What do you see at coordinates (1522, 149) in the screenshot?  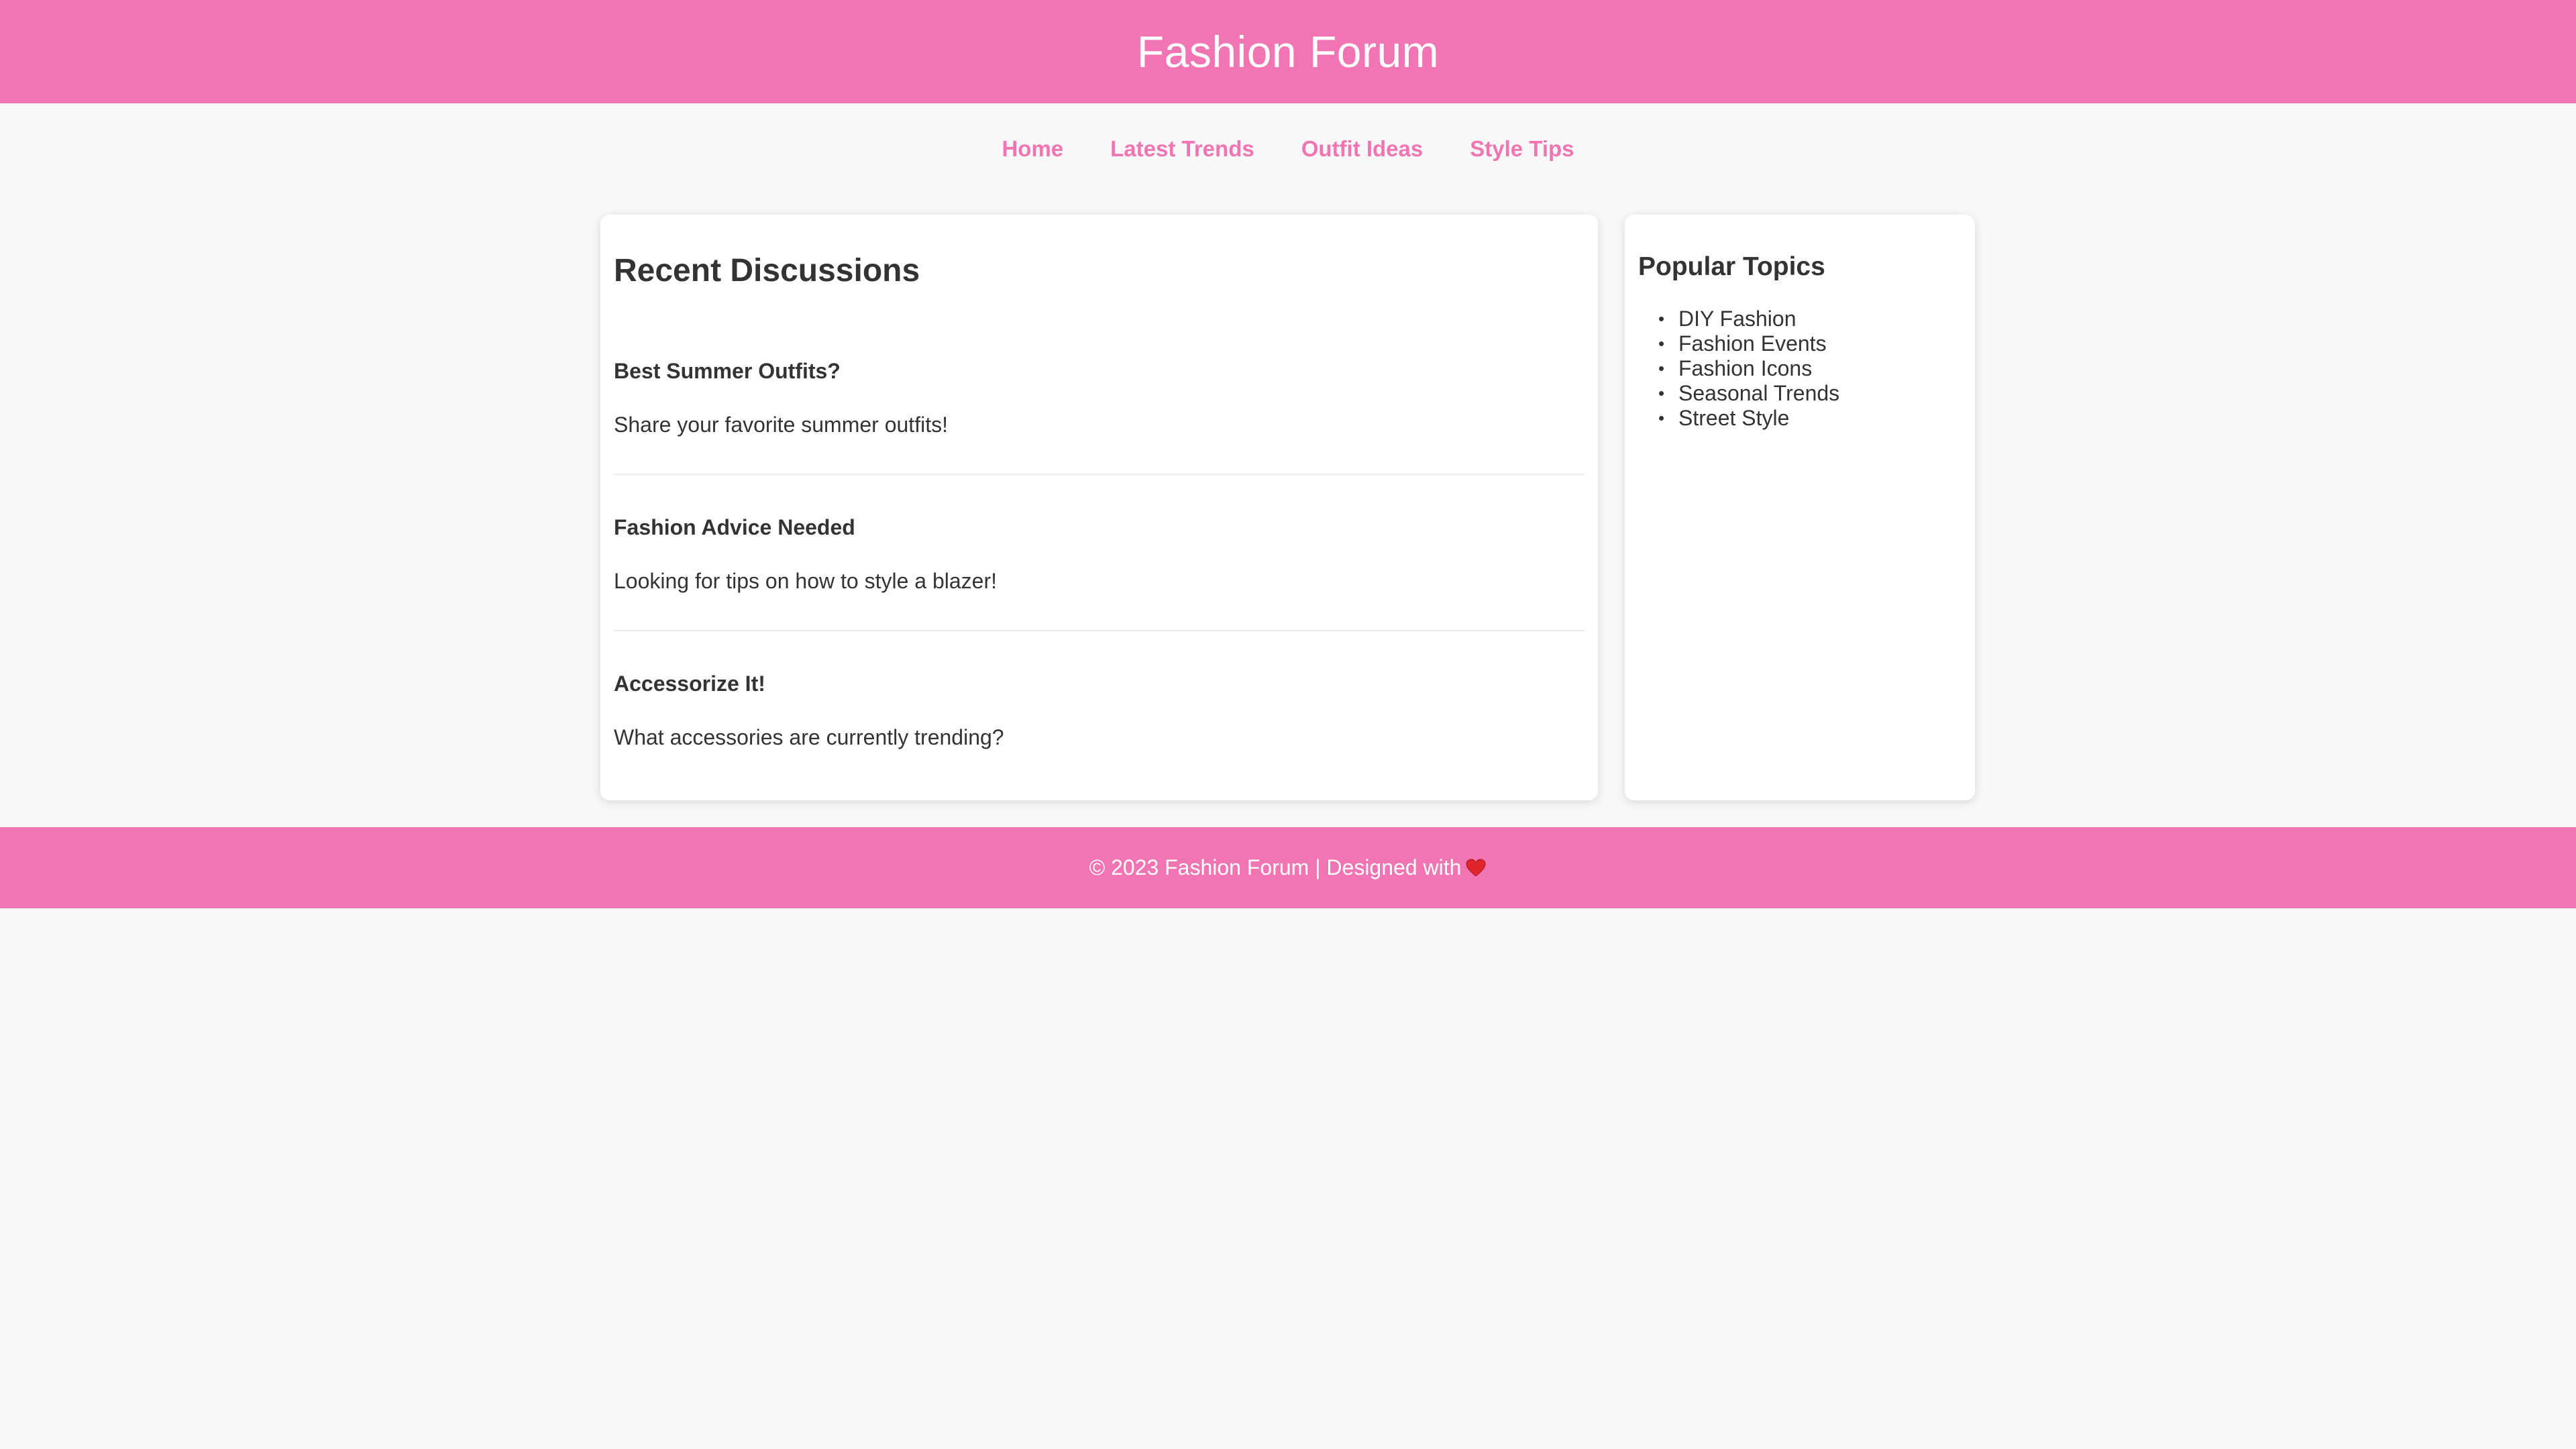 I see `nav-link-style-tips: Style Tips` at bounding box center [1522, 149].